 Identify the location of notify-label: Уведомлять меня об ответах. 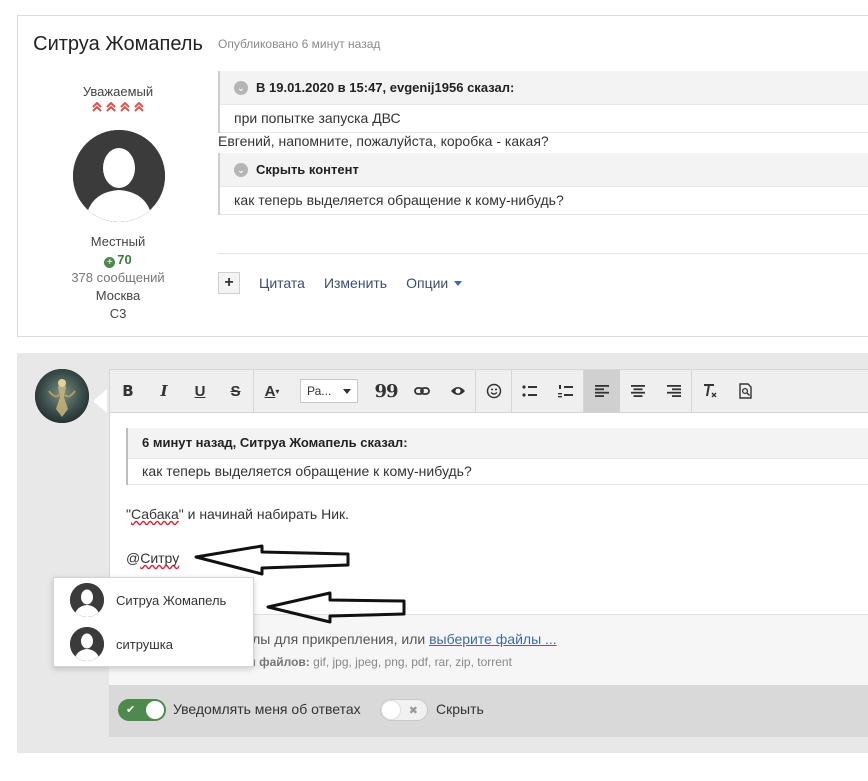
(267, 709).